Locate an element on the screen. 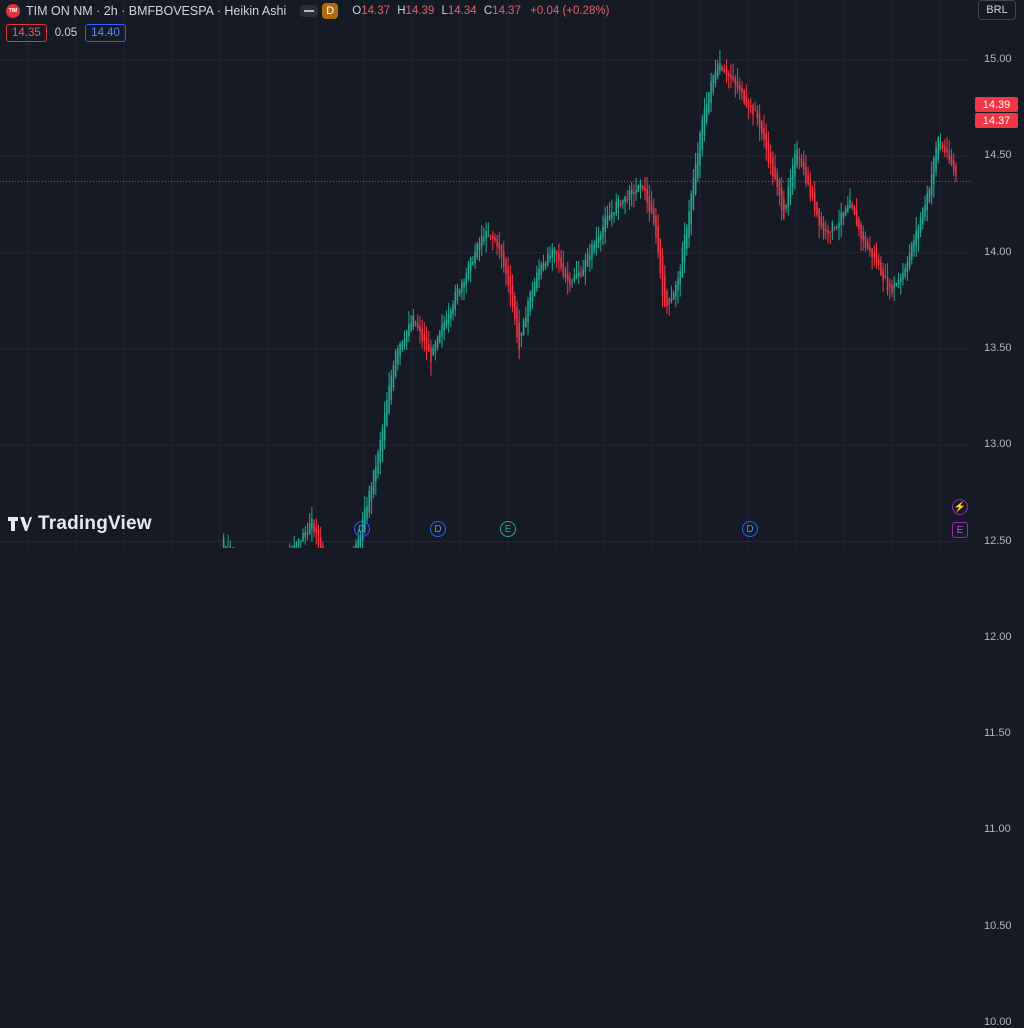 The image size is (1024, 1028). earnings-marker-upcoming: E is located at coordinates (960, 530).